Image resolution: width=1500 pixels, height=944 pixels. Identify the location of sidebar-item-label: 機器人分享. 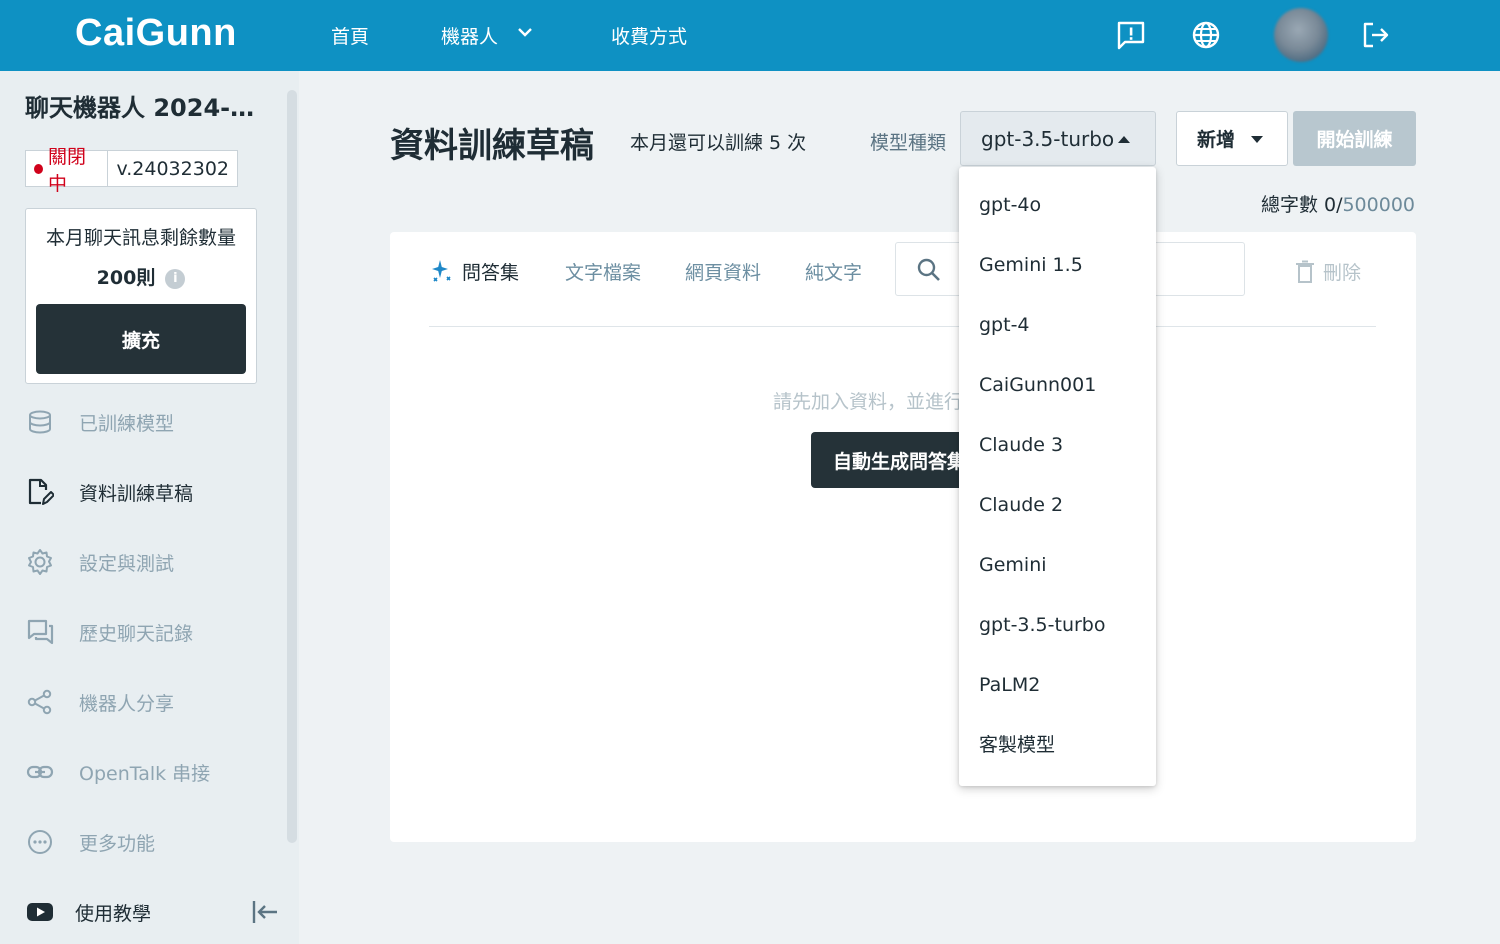
(127, 703).